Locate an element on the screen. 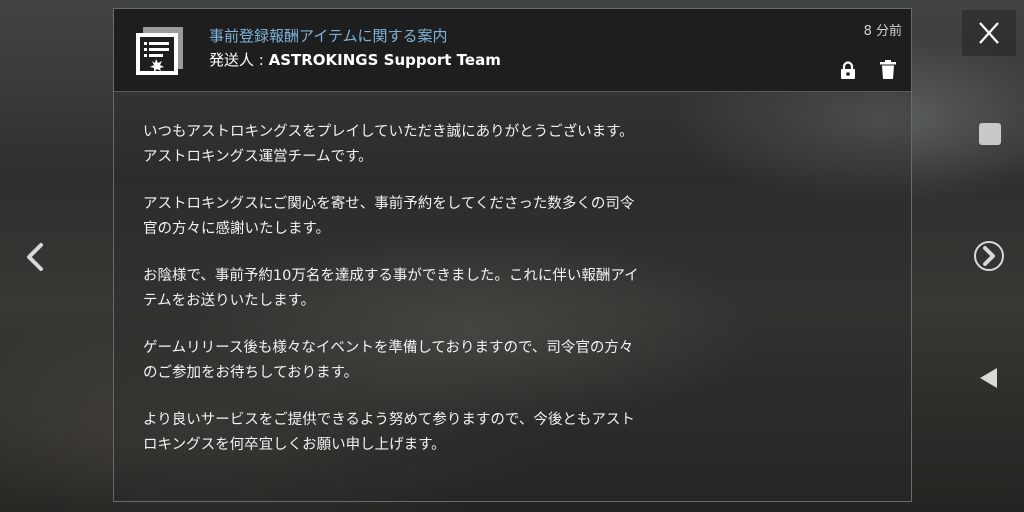  triangle-left-icon is located at coordinates (988, 378).